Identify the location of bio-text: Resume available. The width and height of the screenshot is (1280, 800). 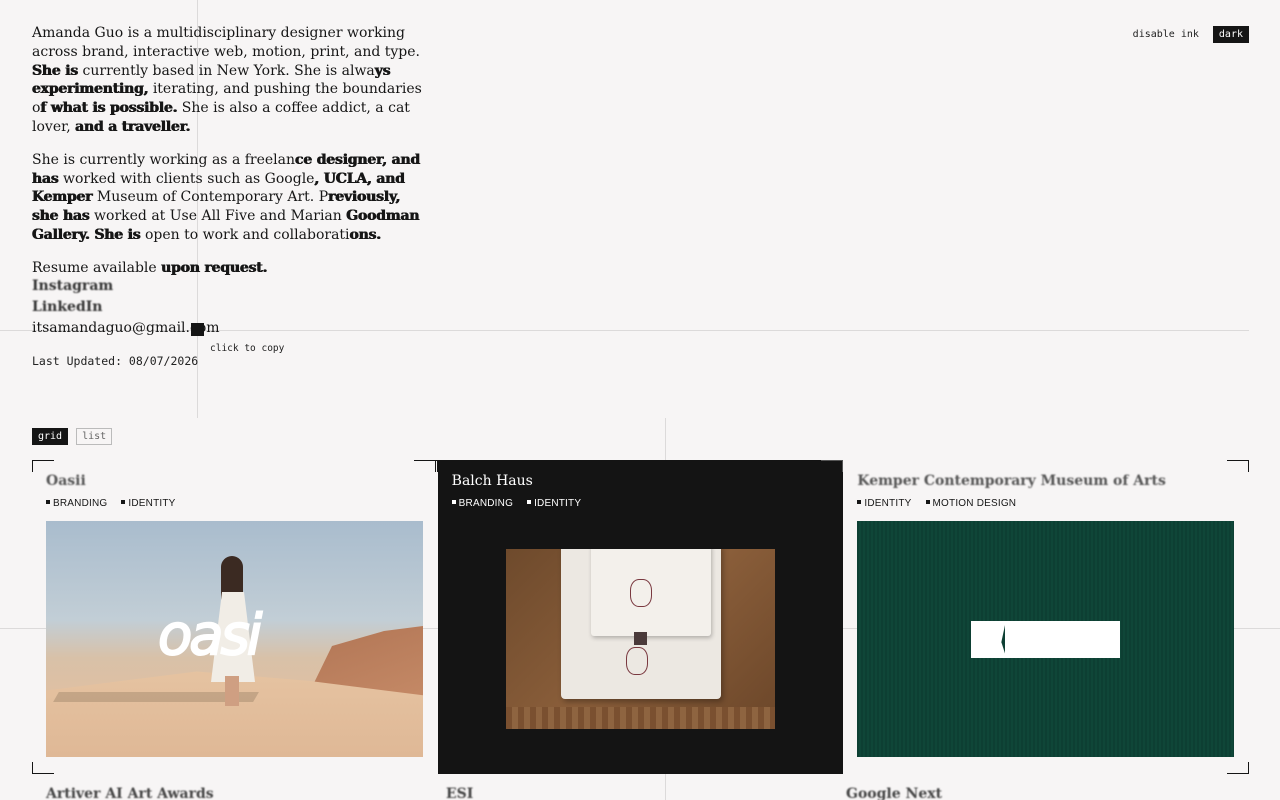
(97, 267).